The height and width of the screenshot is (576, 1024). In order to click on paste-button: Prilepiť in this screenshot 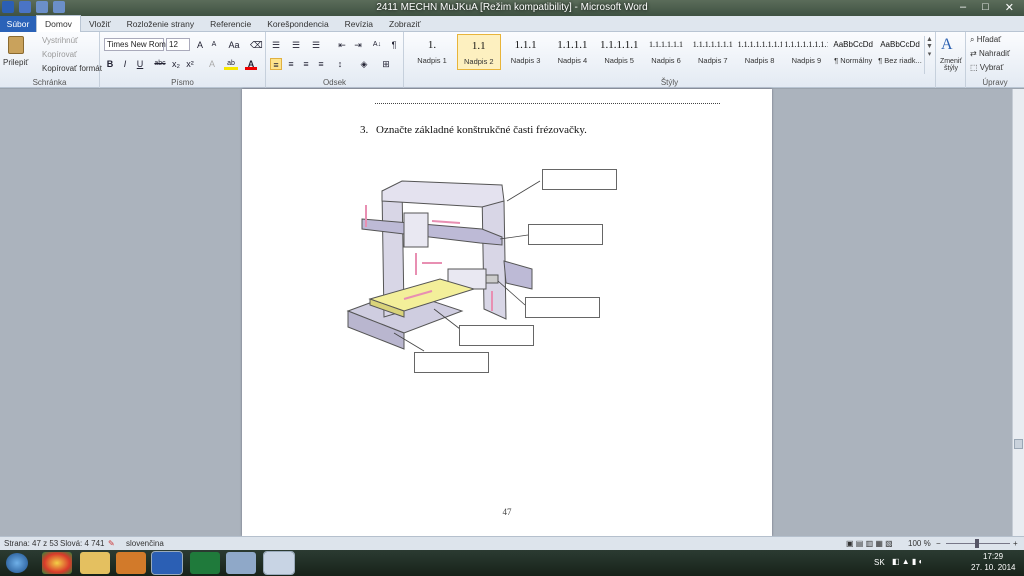, I will do `click(15, 62)`.